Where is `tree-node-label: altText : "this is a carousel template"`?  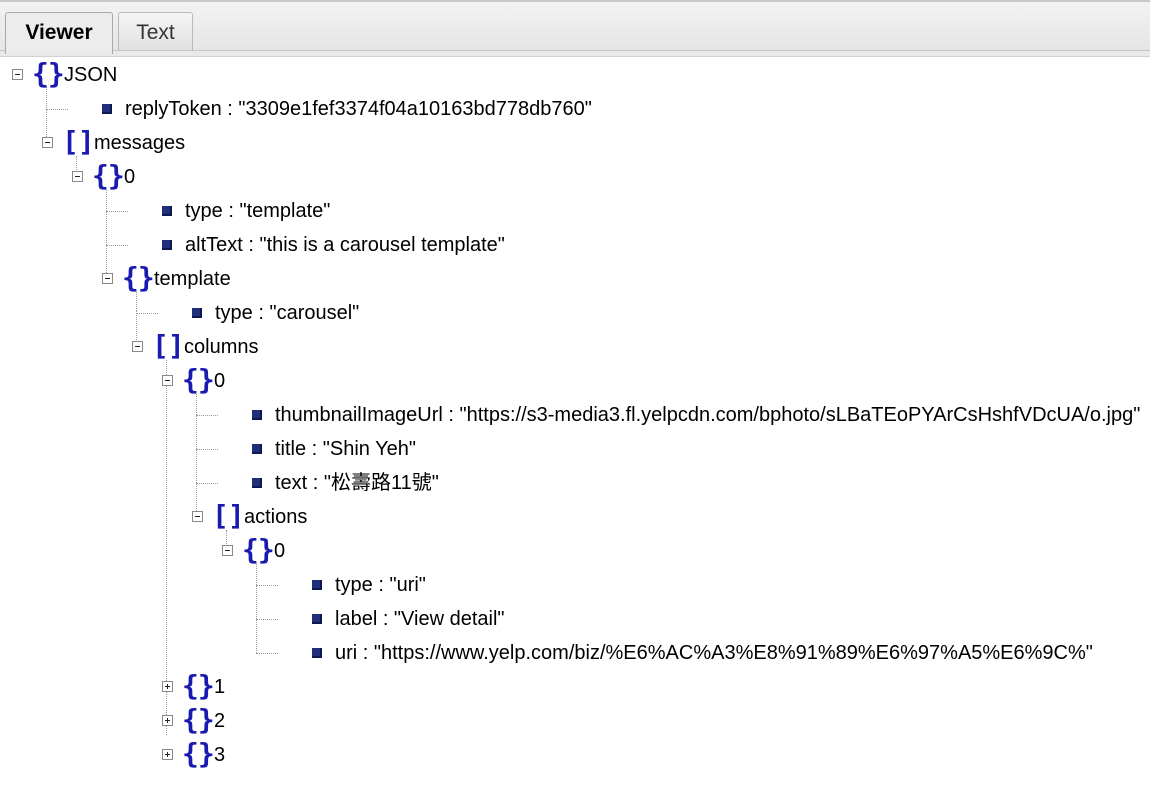
tree-node-label: altText : "this is a carousel template" is located at coordinates (345, 245).